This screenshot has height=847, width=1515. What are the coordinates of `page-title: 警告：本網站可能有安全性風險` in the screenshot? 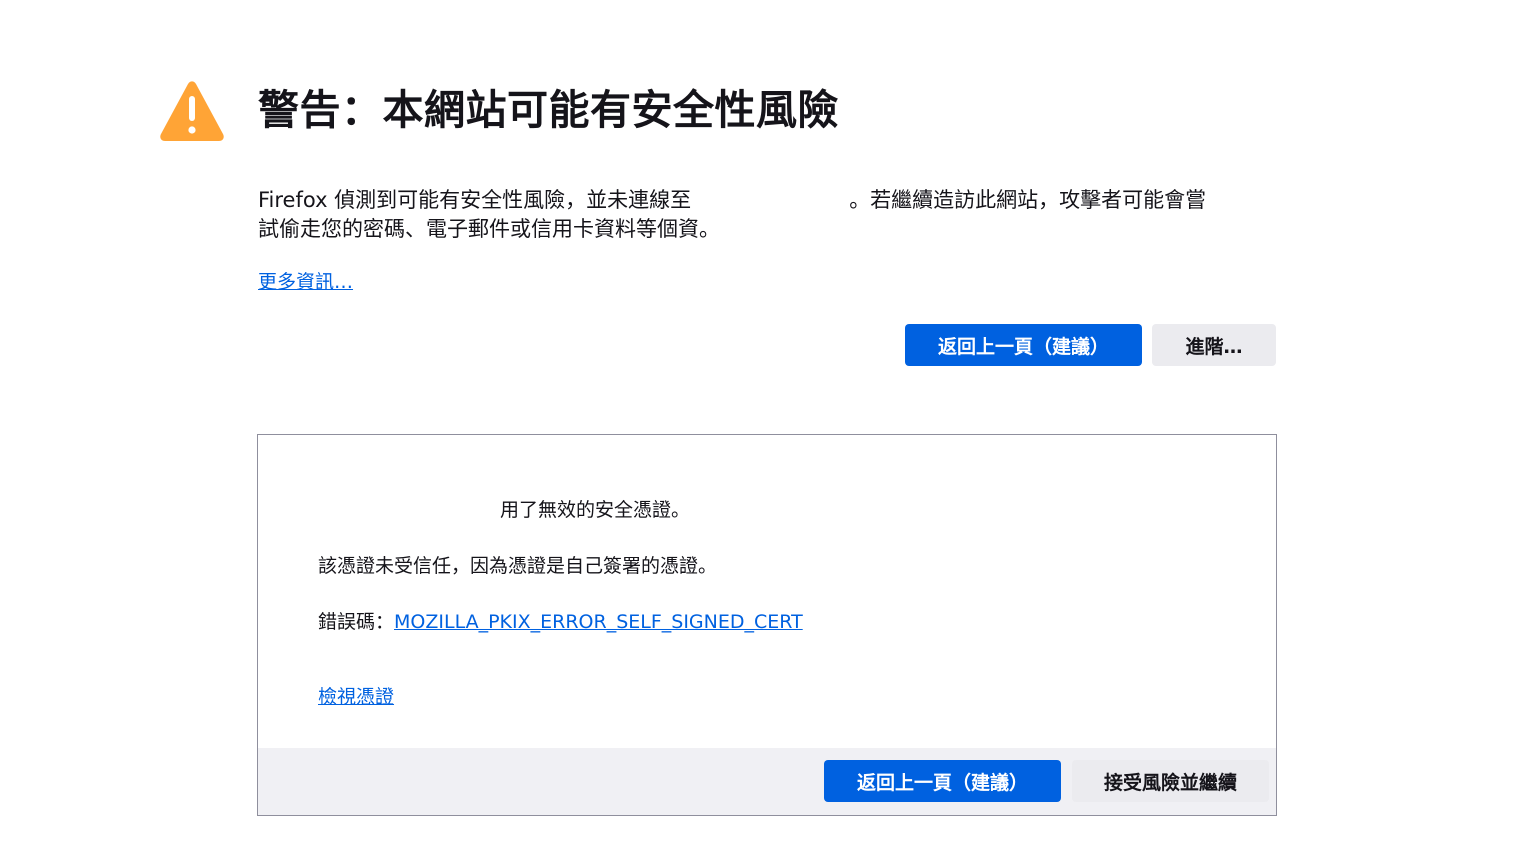 It's located at (548, 110).